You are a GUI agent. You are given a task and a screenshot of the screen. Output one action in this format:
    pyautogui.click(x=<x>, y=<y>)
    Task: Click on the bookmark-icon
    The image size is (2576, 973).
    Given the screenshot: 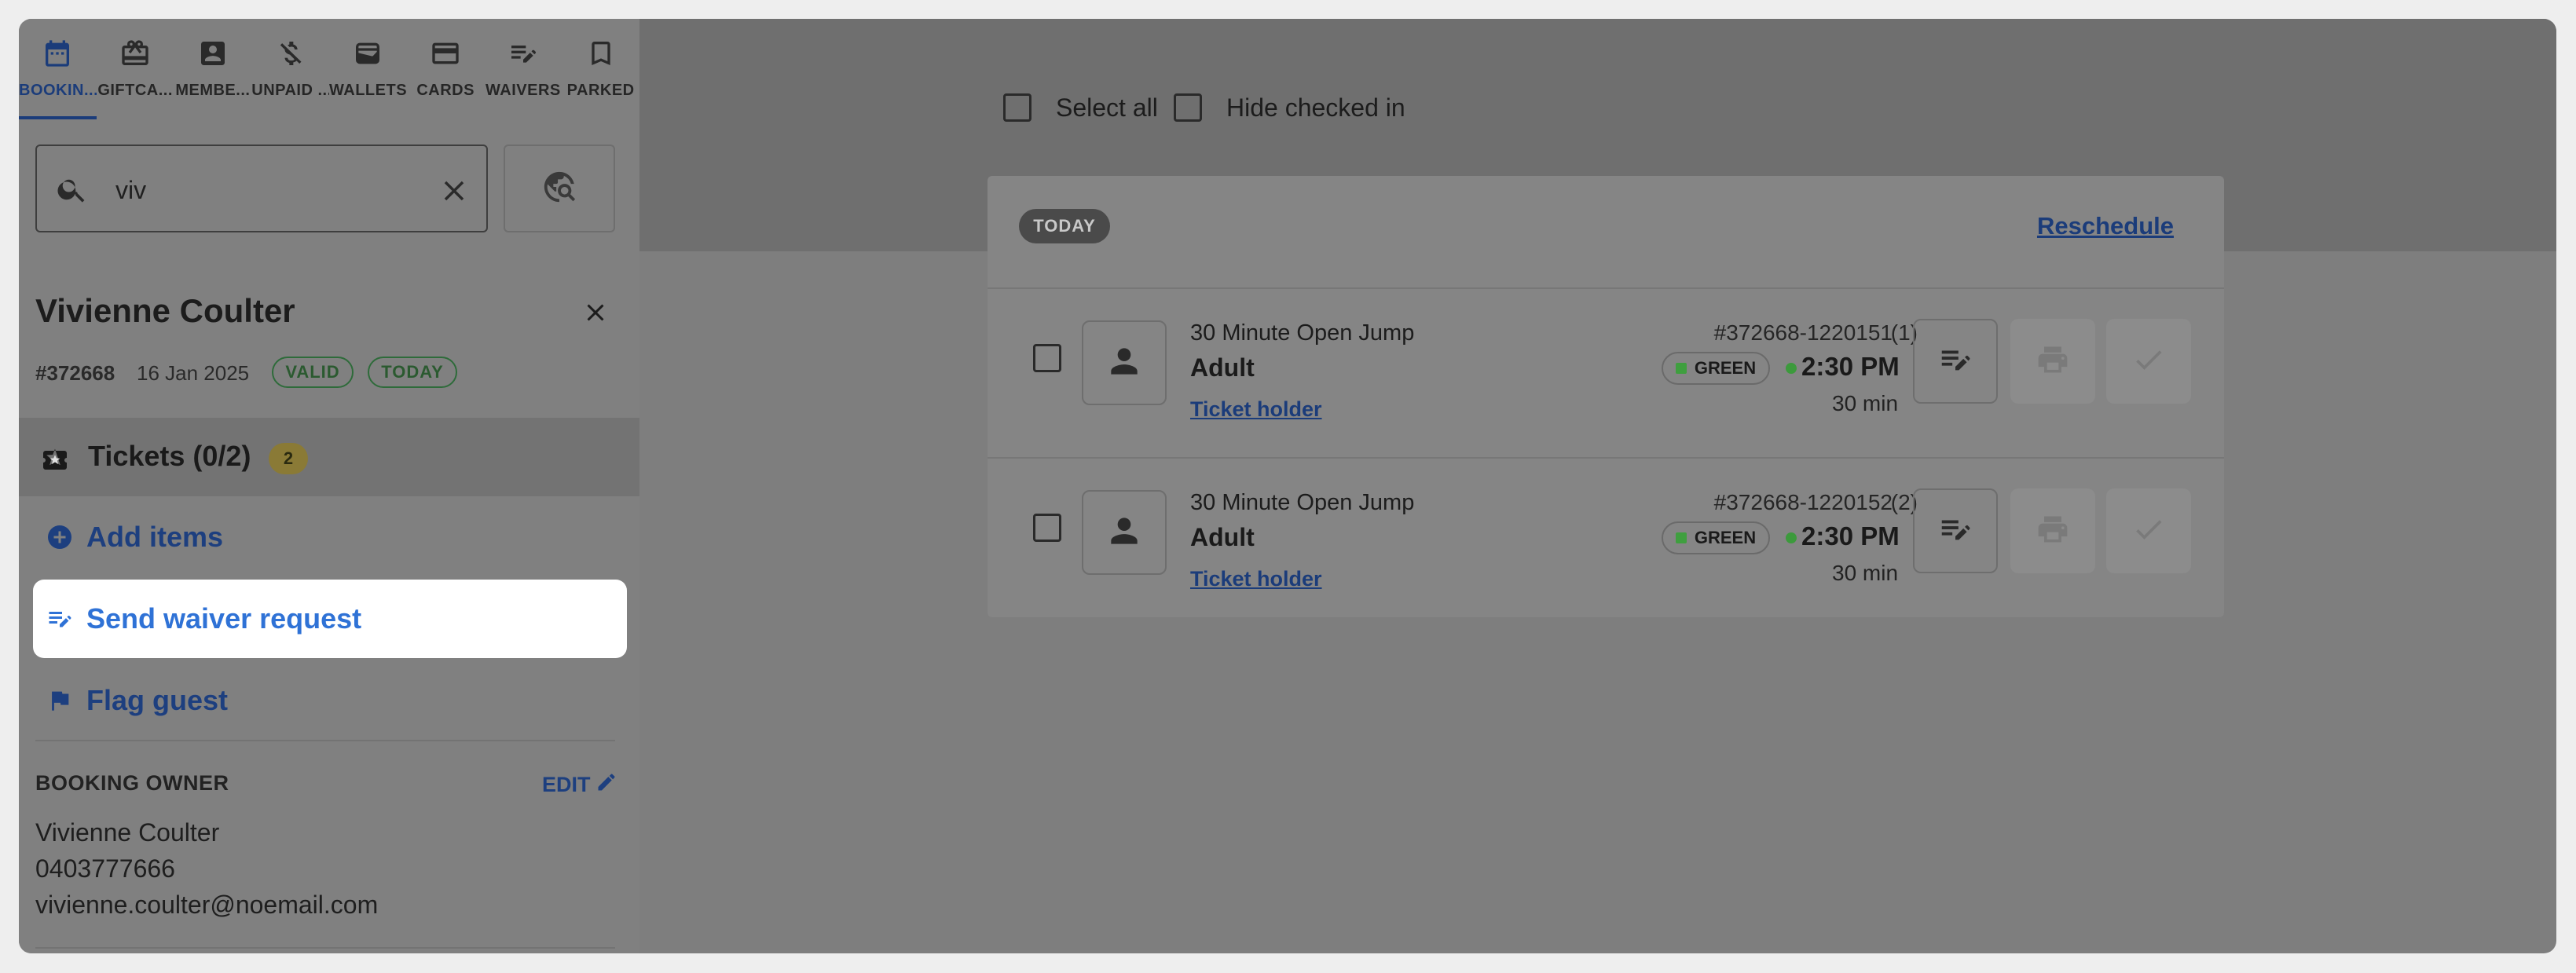 What is the action you would take?
    pyautogui.click(x=601, y=53)
    